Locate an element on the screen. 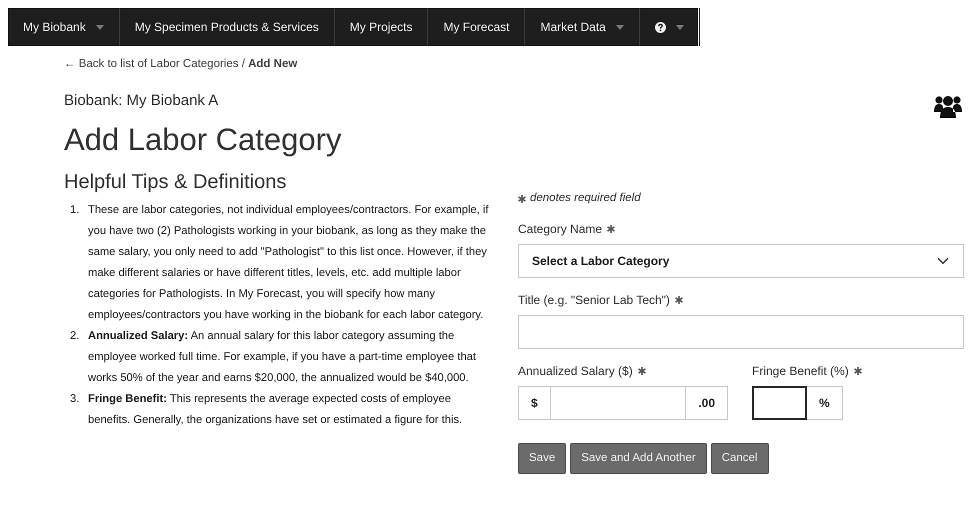  section-heading: Helpful Tips & Definitions is located at coordinates (176, 182).